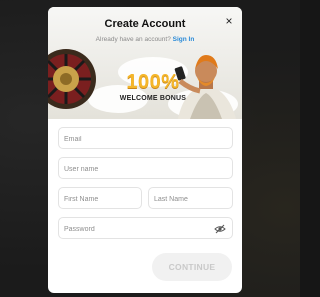 The height and width of the screenshot is (297, 320). I want to click on email-field, so click(145, 138).